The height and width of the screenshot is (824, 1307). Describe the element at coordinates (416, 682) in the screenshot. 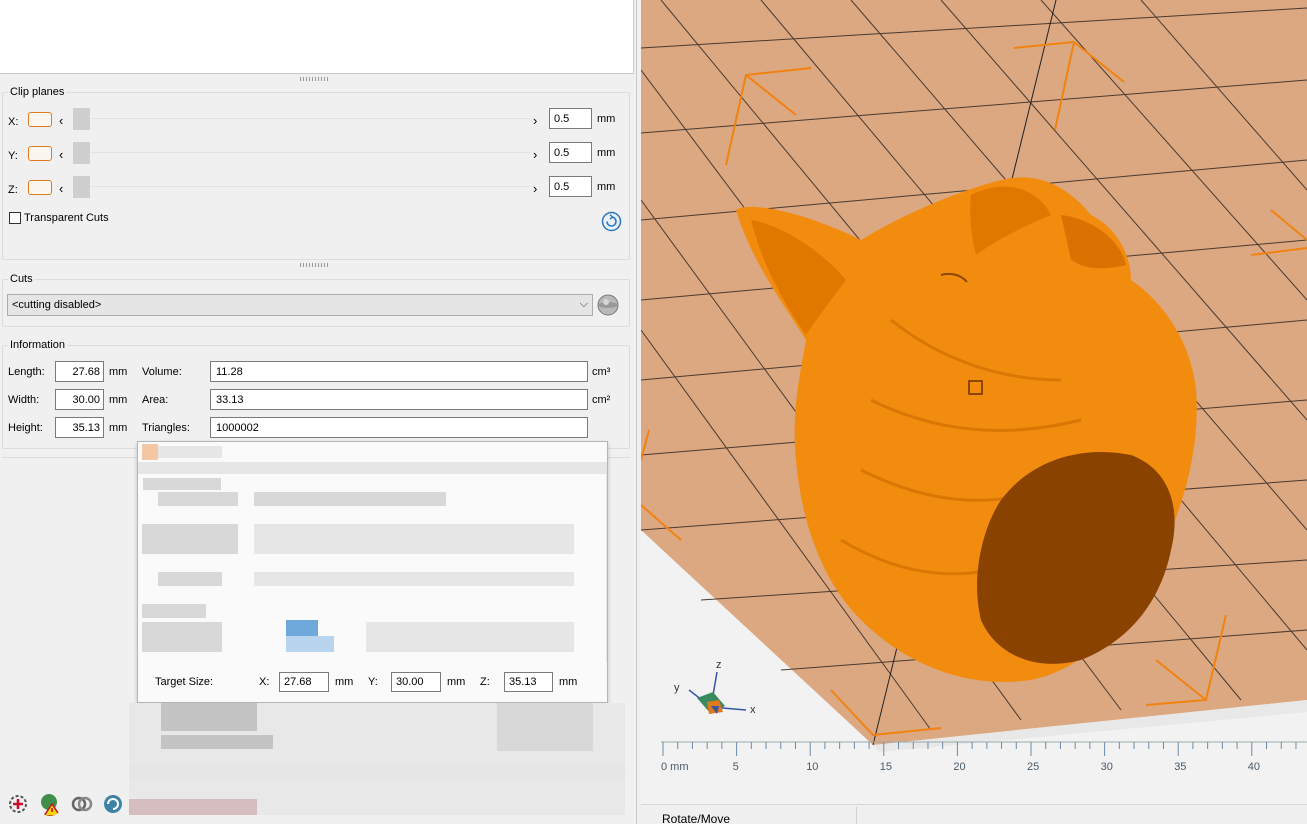

I see `target-y-input: 30.00` at that location.